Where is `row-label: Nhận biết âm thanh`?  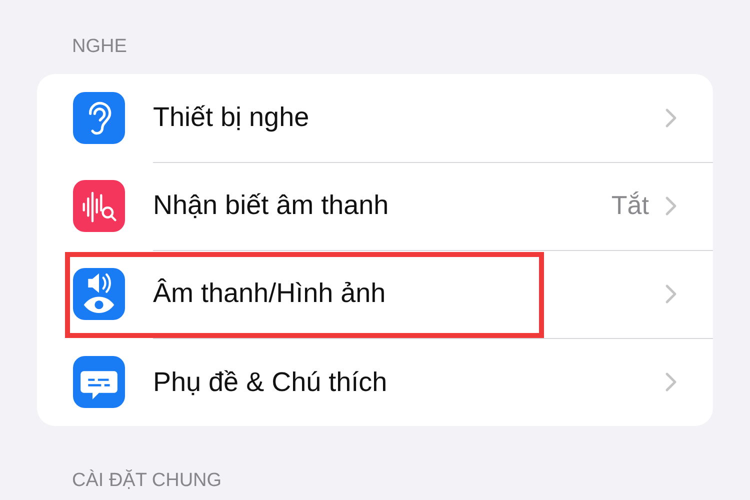 row-label: Nhận biết âm thanh is located at coordinates (271, 205).